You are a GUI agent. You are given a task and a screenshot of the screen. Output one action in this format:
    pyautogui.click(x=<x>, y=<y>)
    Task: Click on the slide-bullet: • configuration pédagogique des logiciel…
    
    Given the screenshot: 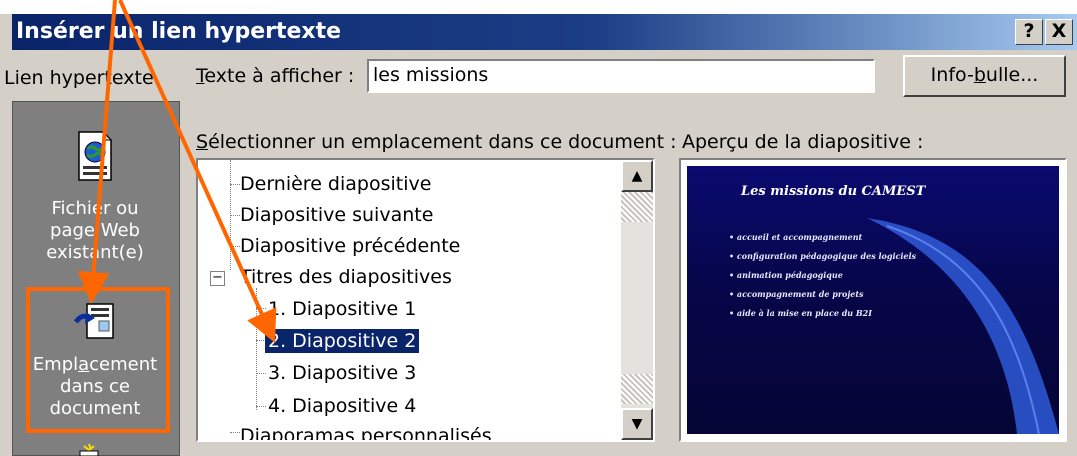 What is the action you would take?
    pyautogui.click(x=823, y=256)
    